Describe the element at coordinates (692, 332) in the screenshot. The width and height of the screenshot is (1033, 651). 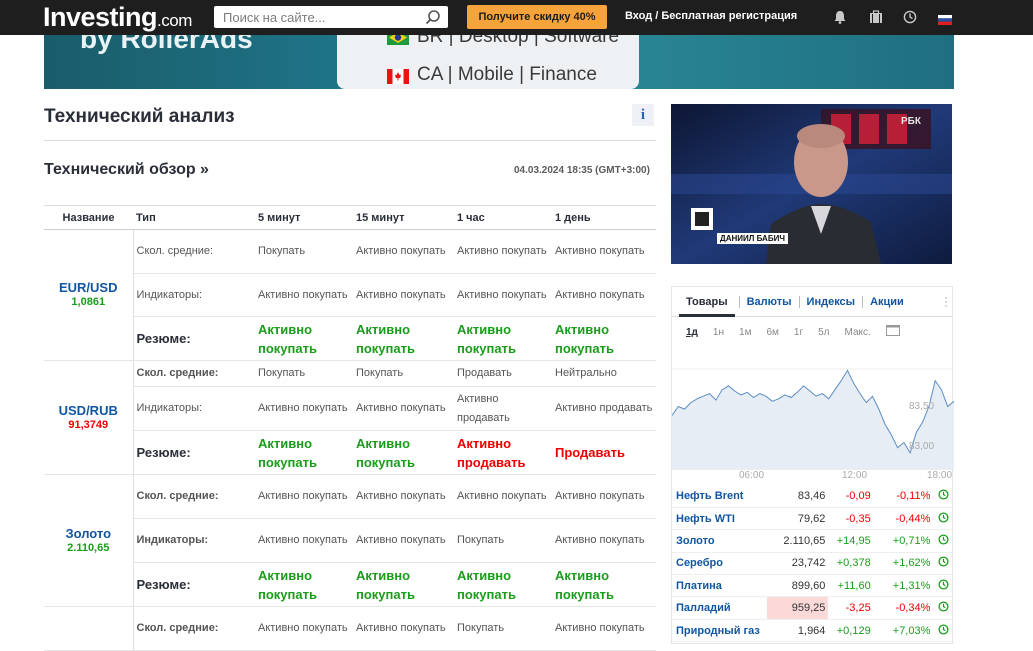
I see `period-1d: 1д` at that location.